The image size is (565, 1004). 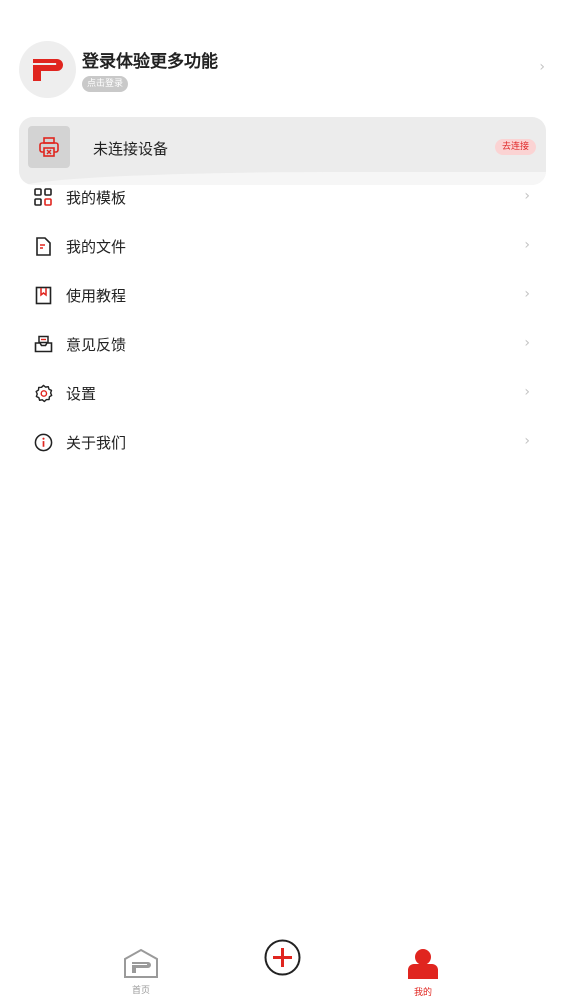 I want to click on menu-item-tutorial: 使用教程 ›, so click(x=282, y=294).